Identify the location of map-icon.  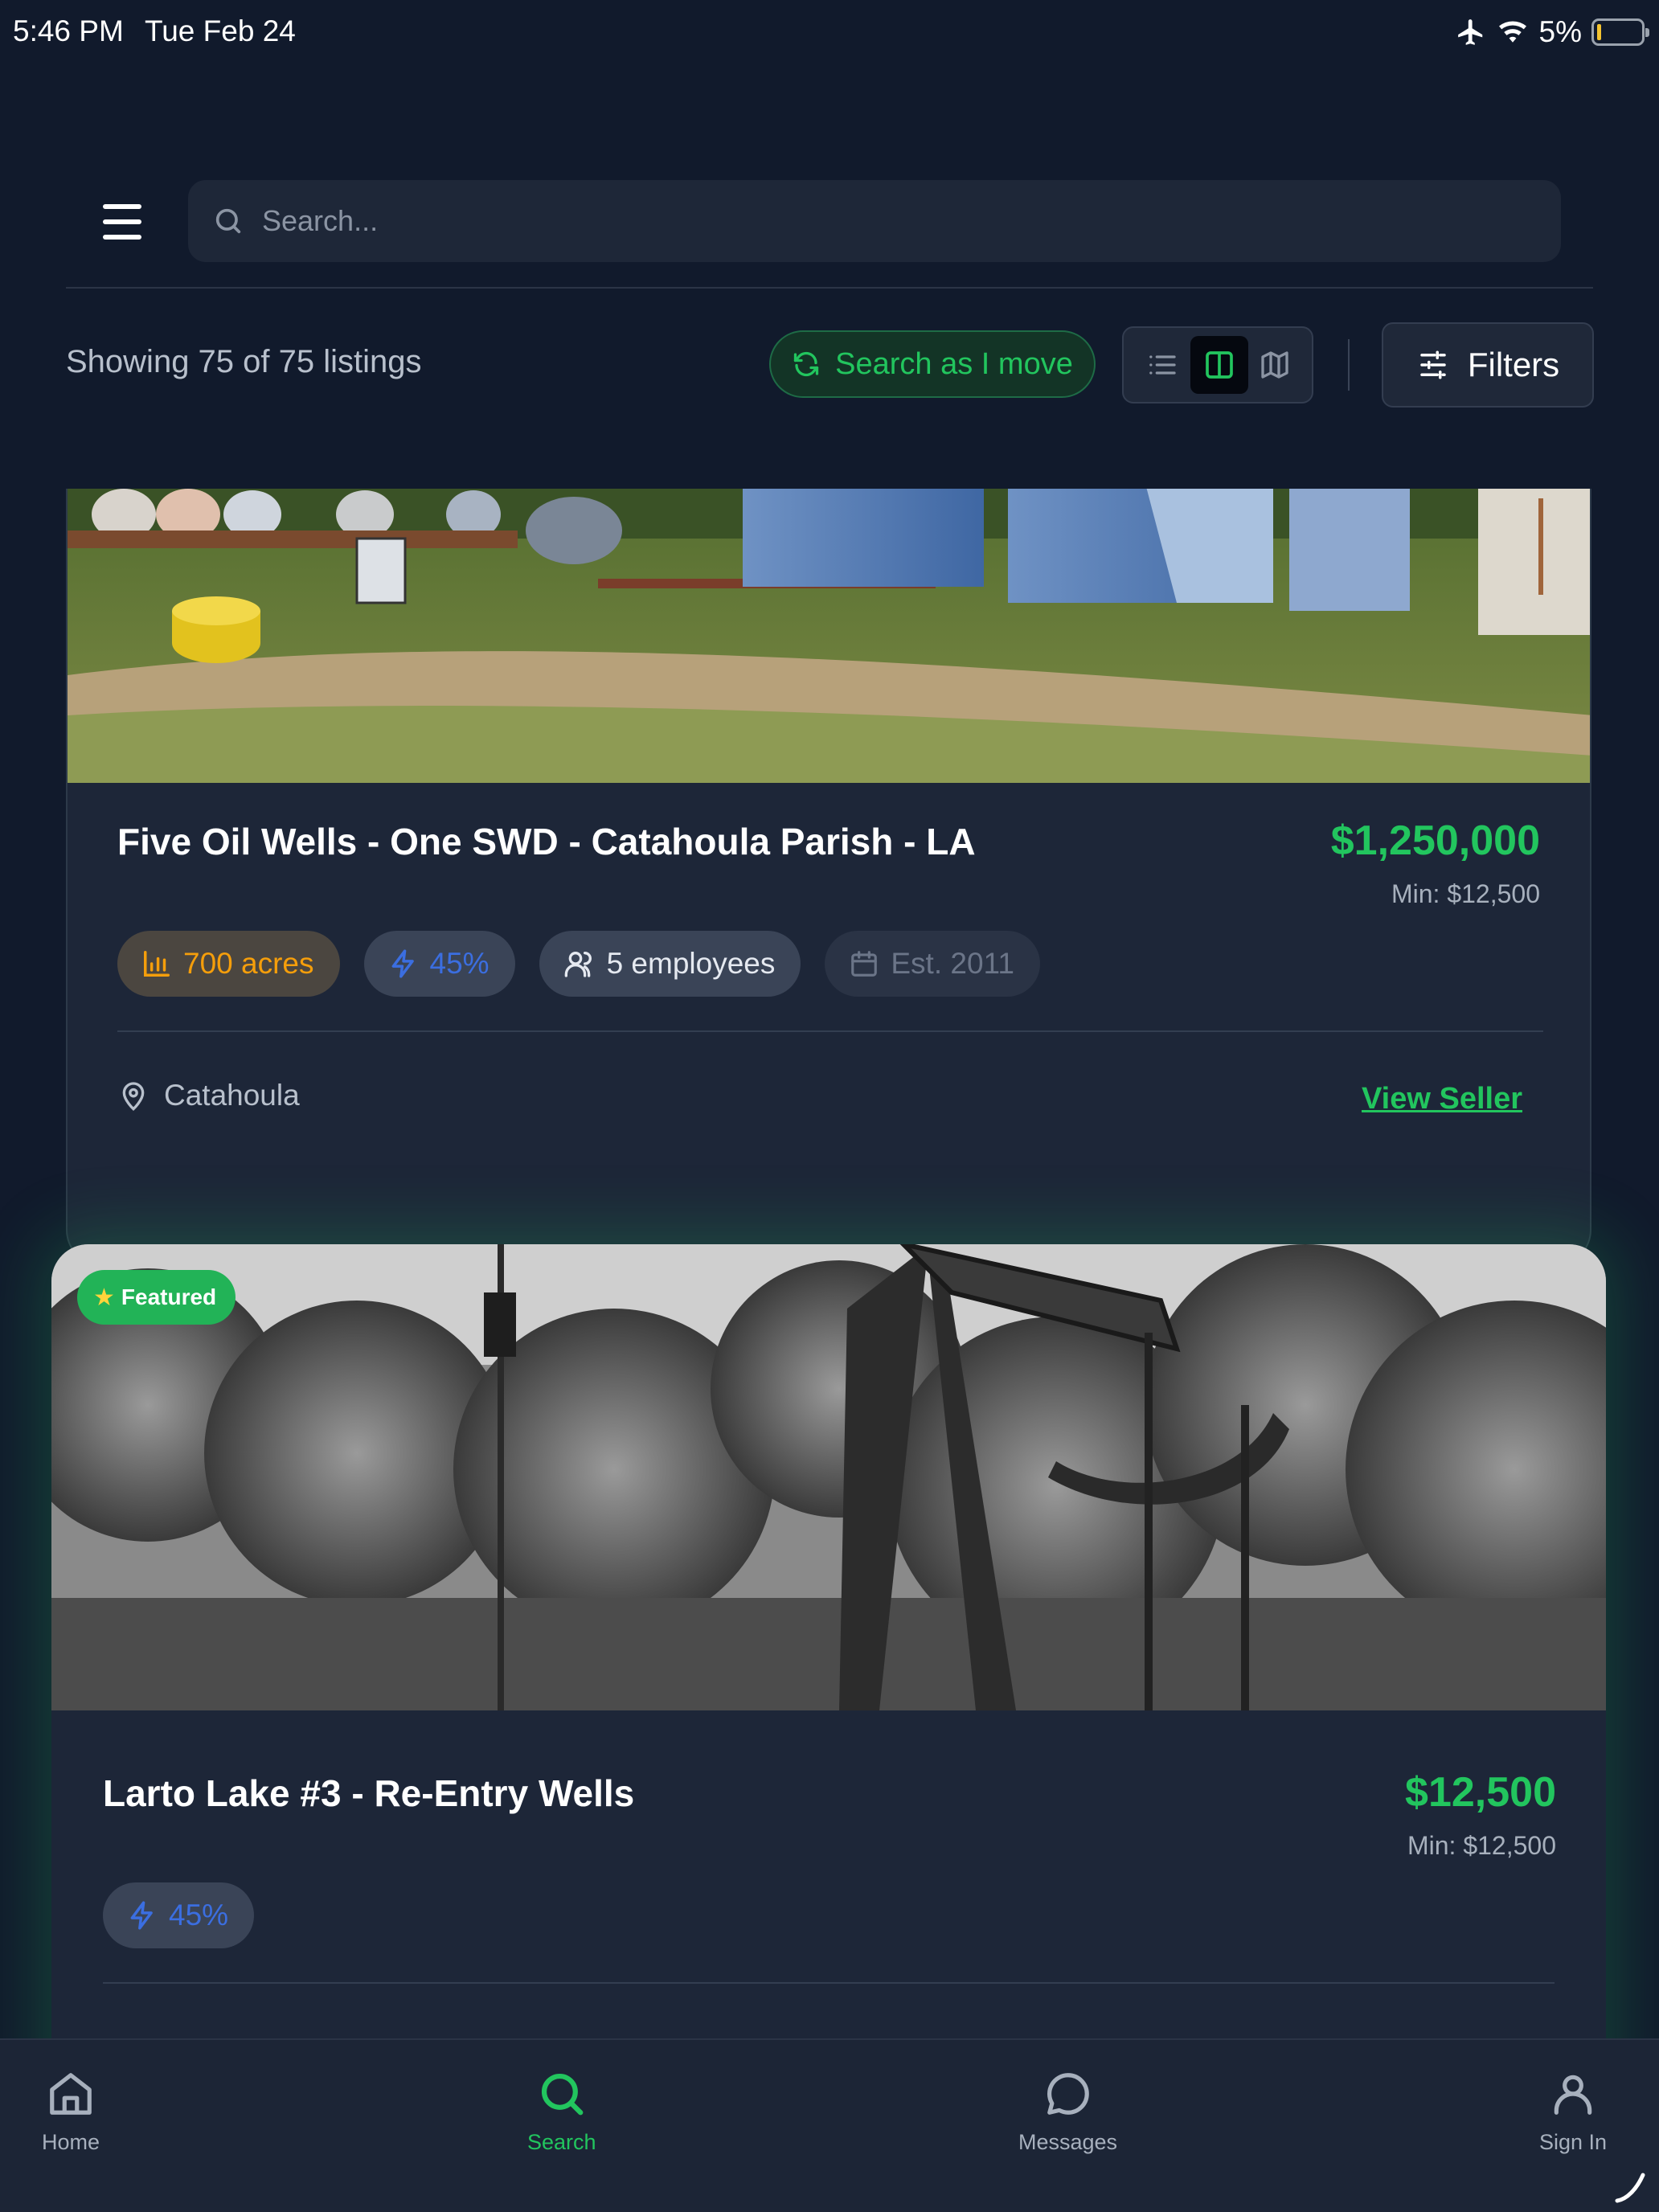
(1274, 365).